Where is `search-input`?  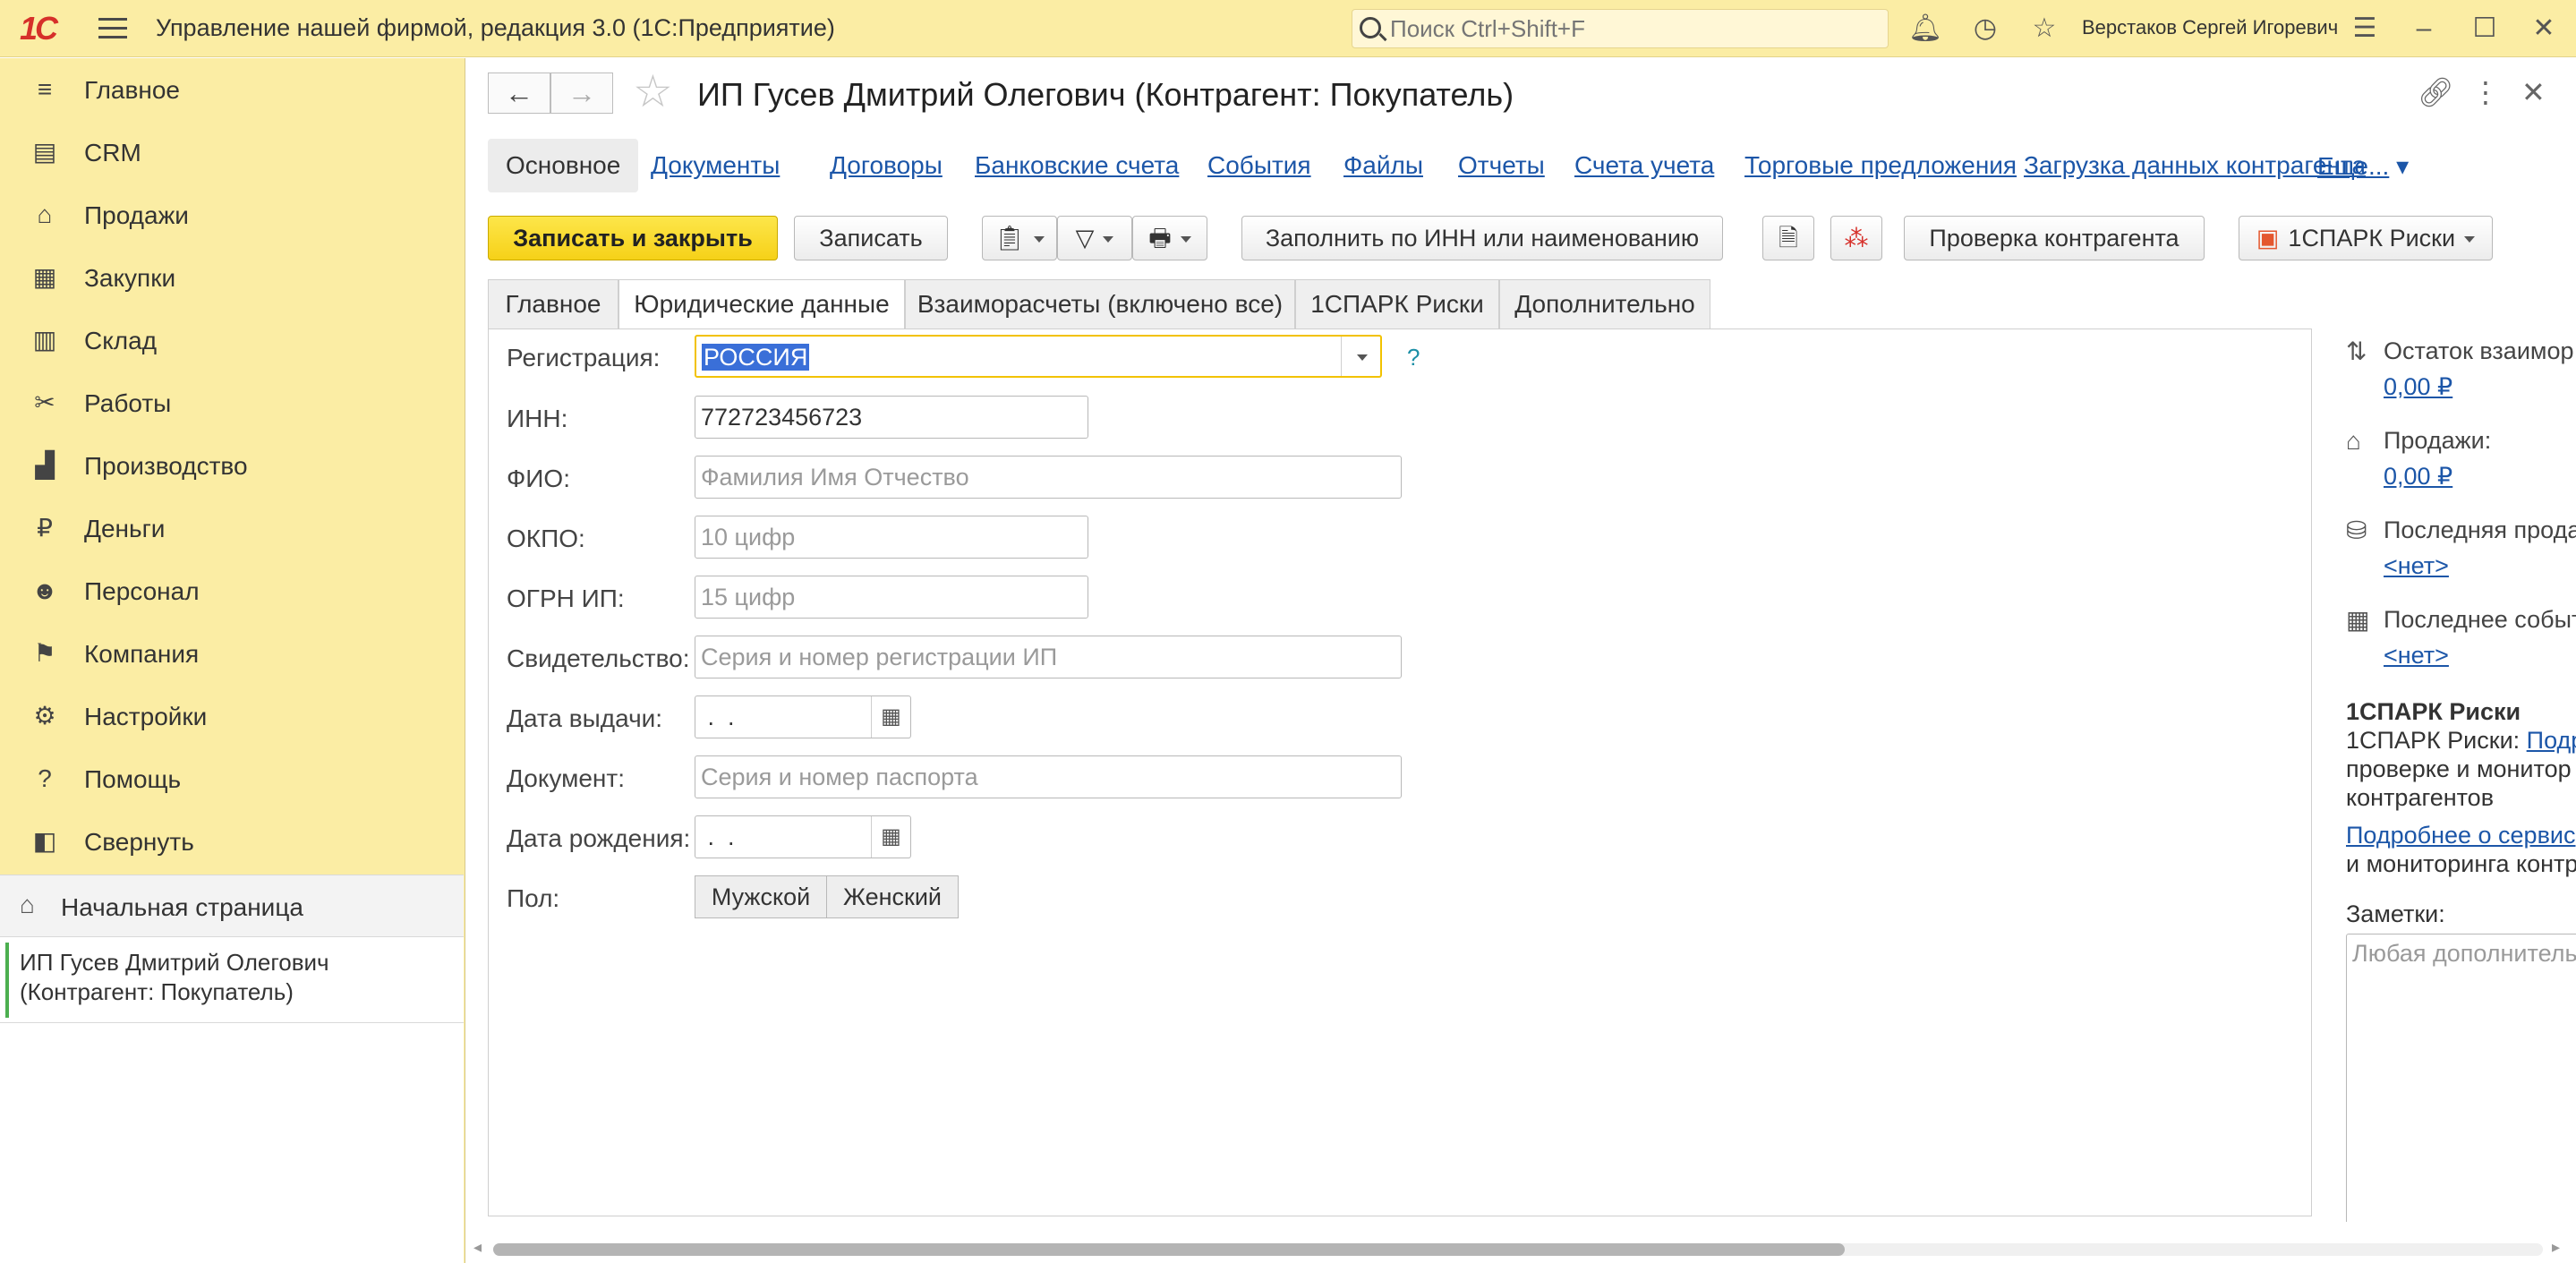
search-input is located at coordinates (1631, 29).